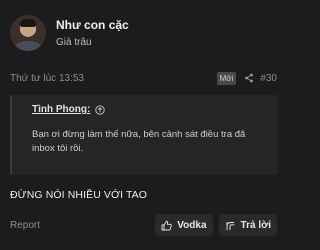  Describe the element at coordinates (249, 78) in the screenshot. I see `share-icon` at that location.